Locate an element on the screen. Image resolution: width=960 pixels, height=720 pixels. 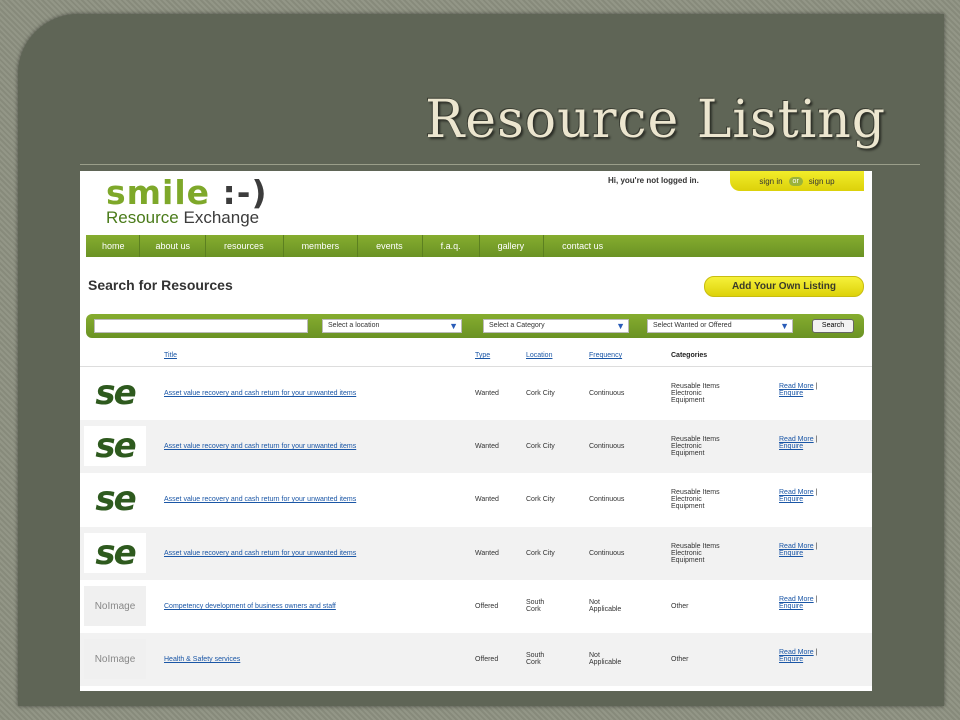
wanted-offered-select-label: Select Wanted or Offered is located at coordinates (692, 325).